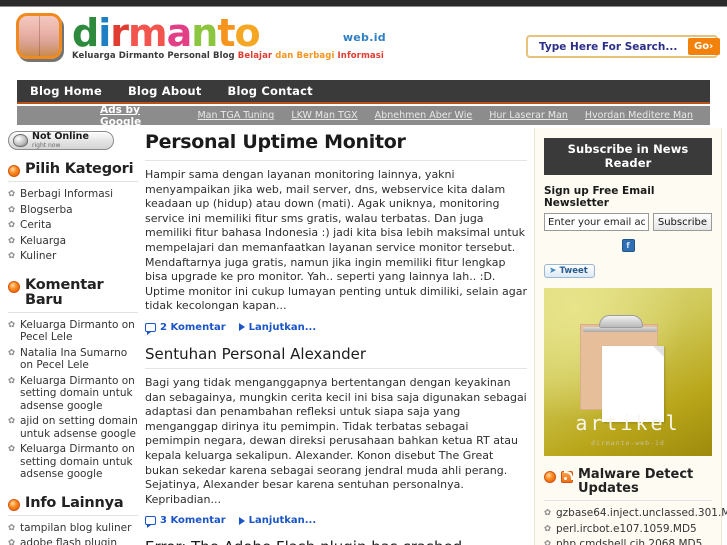  Describe the element at coordinates (628, 423) in the screenshot. I see `banner-title: artikel` at that location.